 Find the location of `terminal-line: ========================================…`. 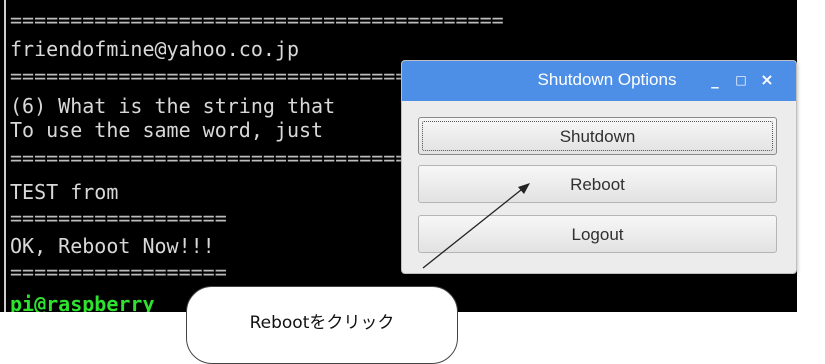

terminal-line: ========================================… is located at coordinates (257, 20).